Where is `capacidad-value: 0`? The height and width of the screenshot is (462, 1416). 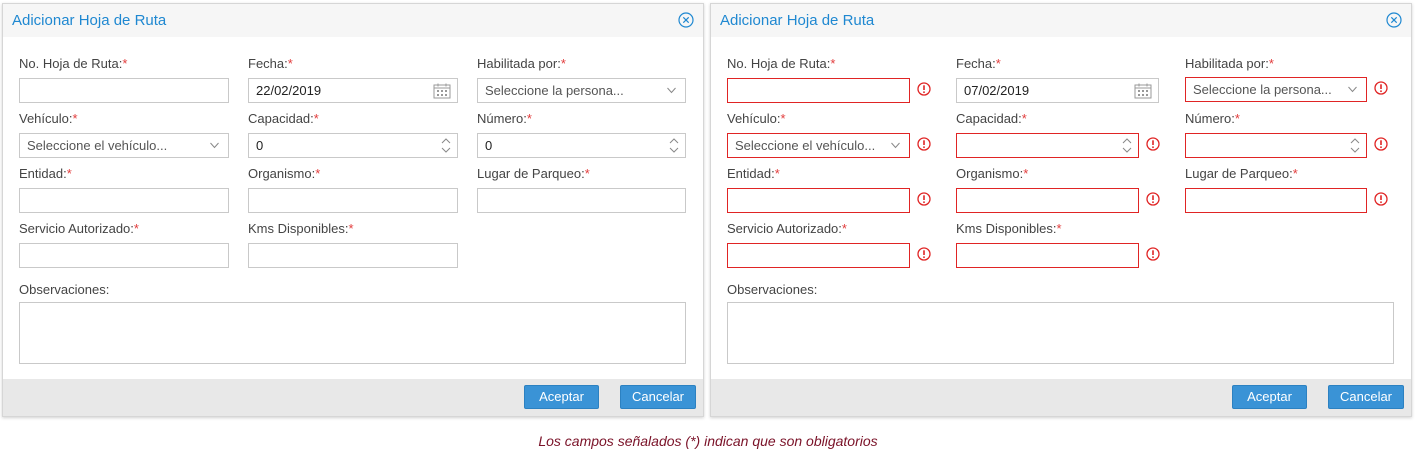
capacidad-value: 0 is located at coordinates (260, 145).